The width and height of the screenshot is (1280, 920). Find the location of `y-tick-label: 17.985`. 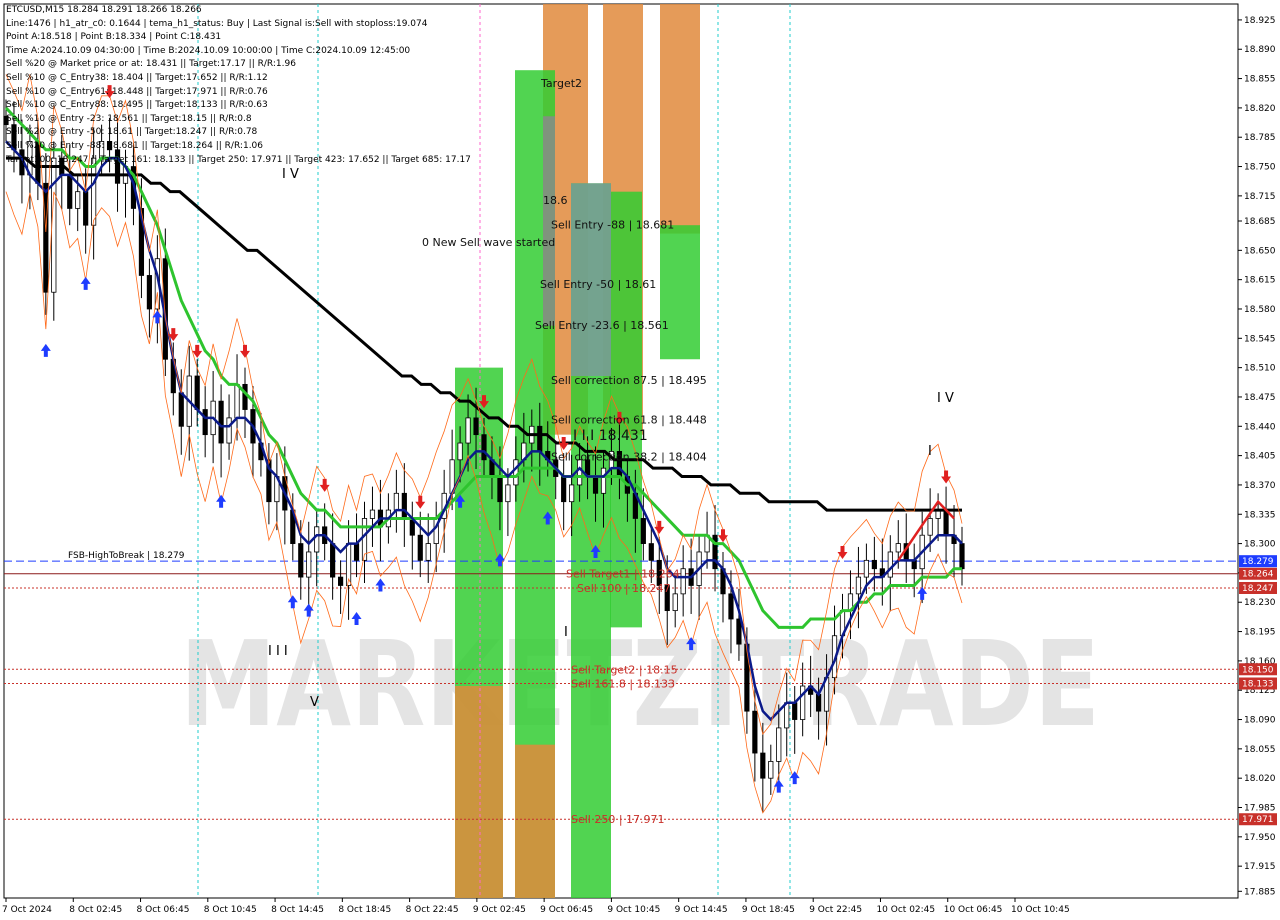

y-tick-label: 17.985 is located at coordinates (1260, 809).